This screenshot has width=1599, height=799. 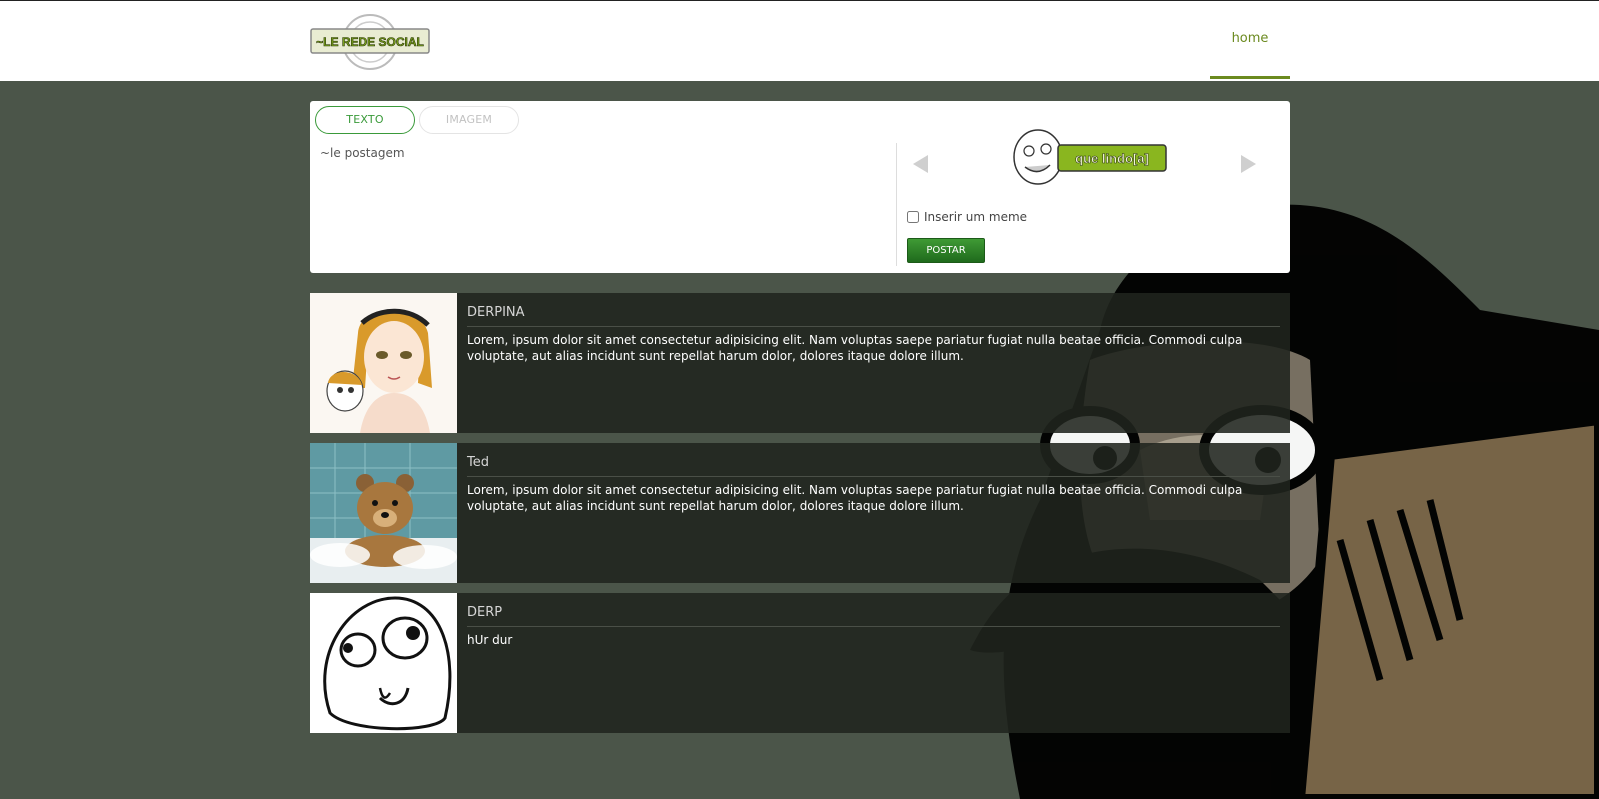 What do you see at coordinates (800, 663) in the screenshot?
I see `feed-post: DERP hUr dur` at bounding box center [800, 663].